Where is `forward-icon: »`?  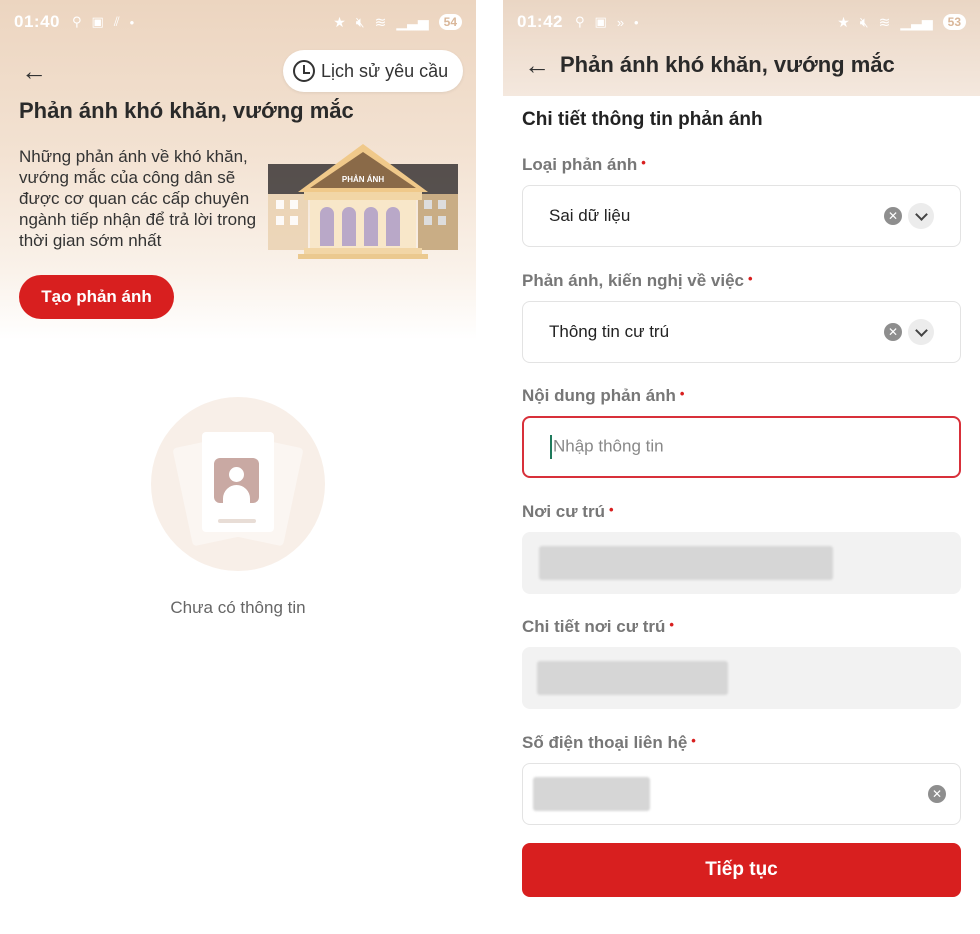 forward-icon: » is located at coordinates (620, 22).